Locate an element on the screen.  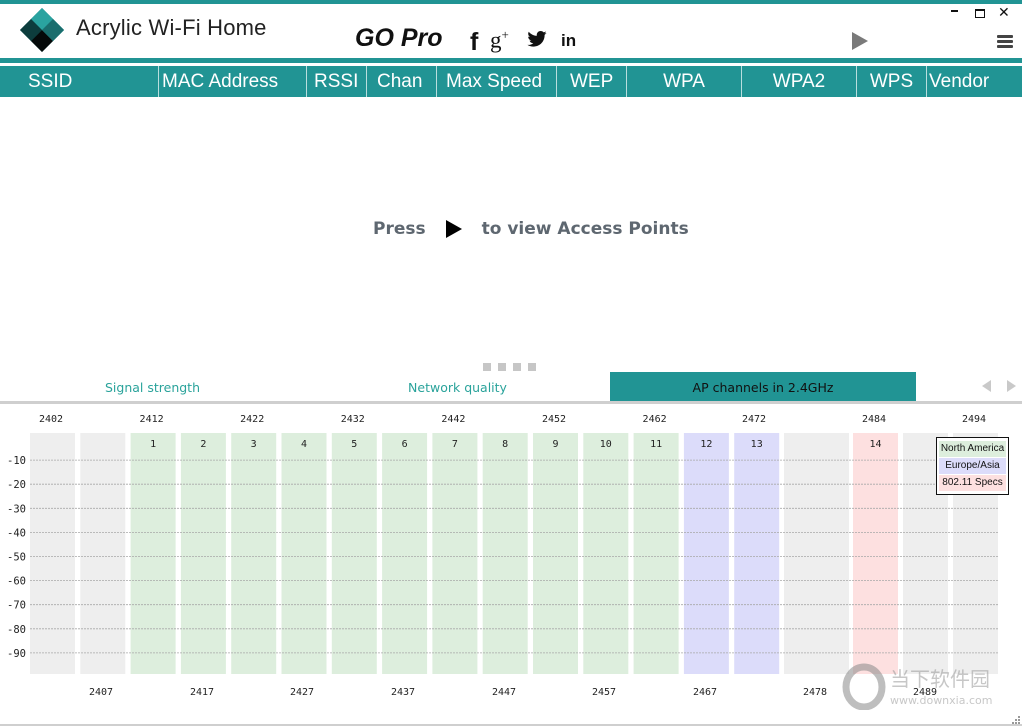
hamburger-menu-icon is located at coordinates (1005, 41).